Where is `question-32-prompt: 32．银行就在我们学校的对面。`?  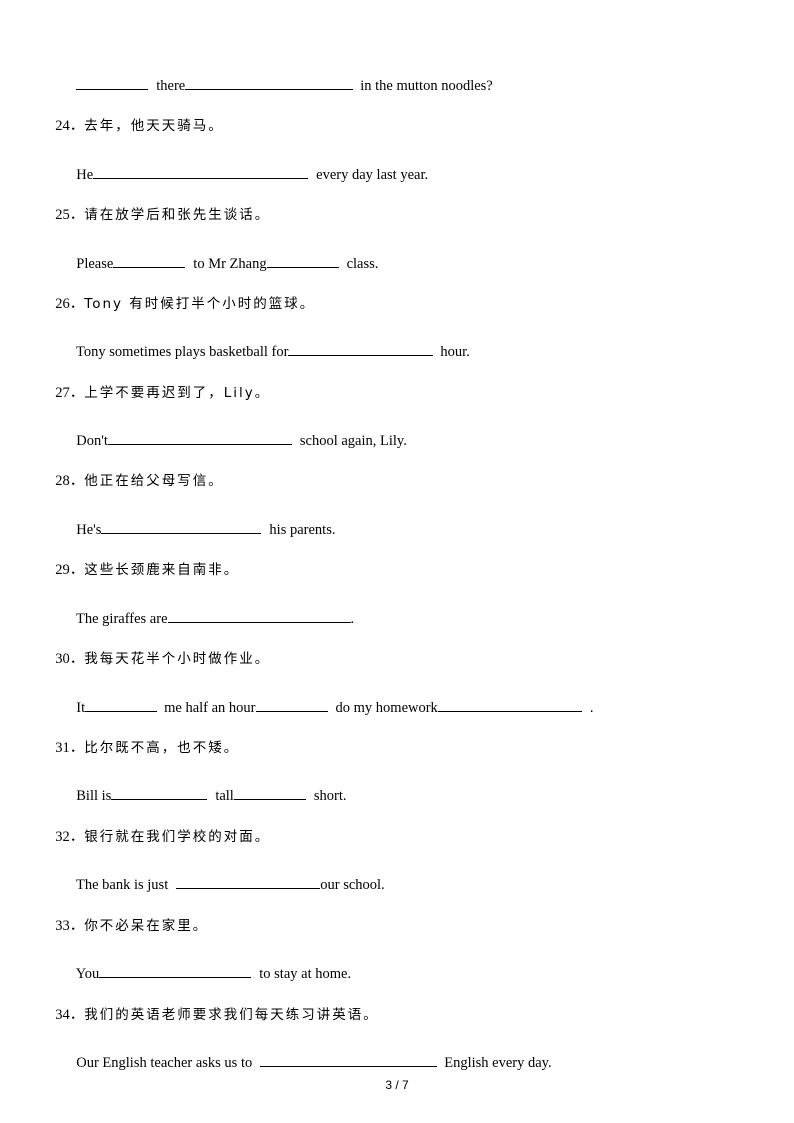 question-32-prompt: 32．银行就在我们学校的对面。 is located at coordinates (159, 828).